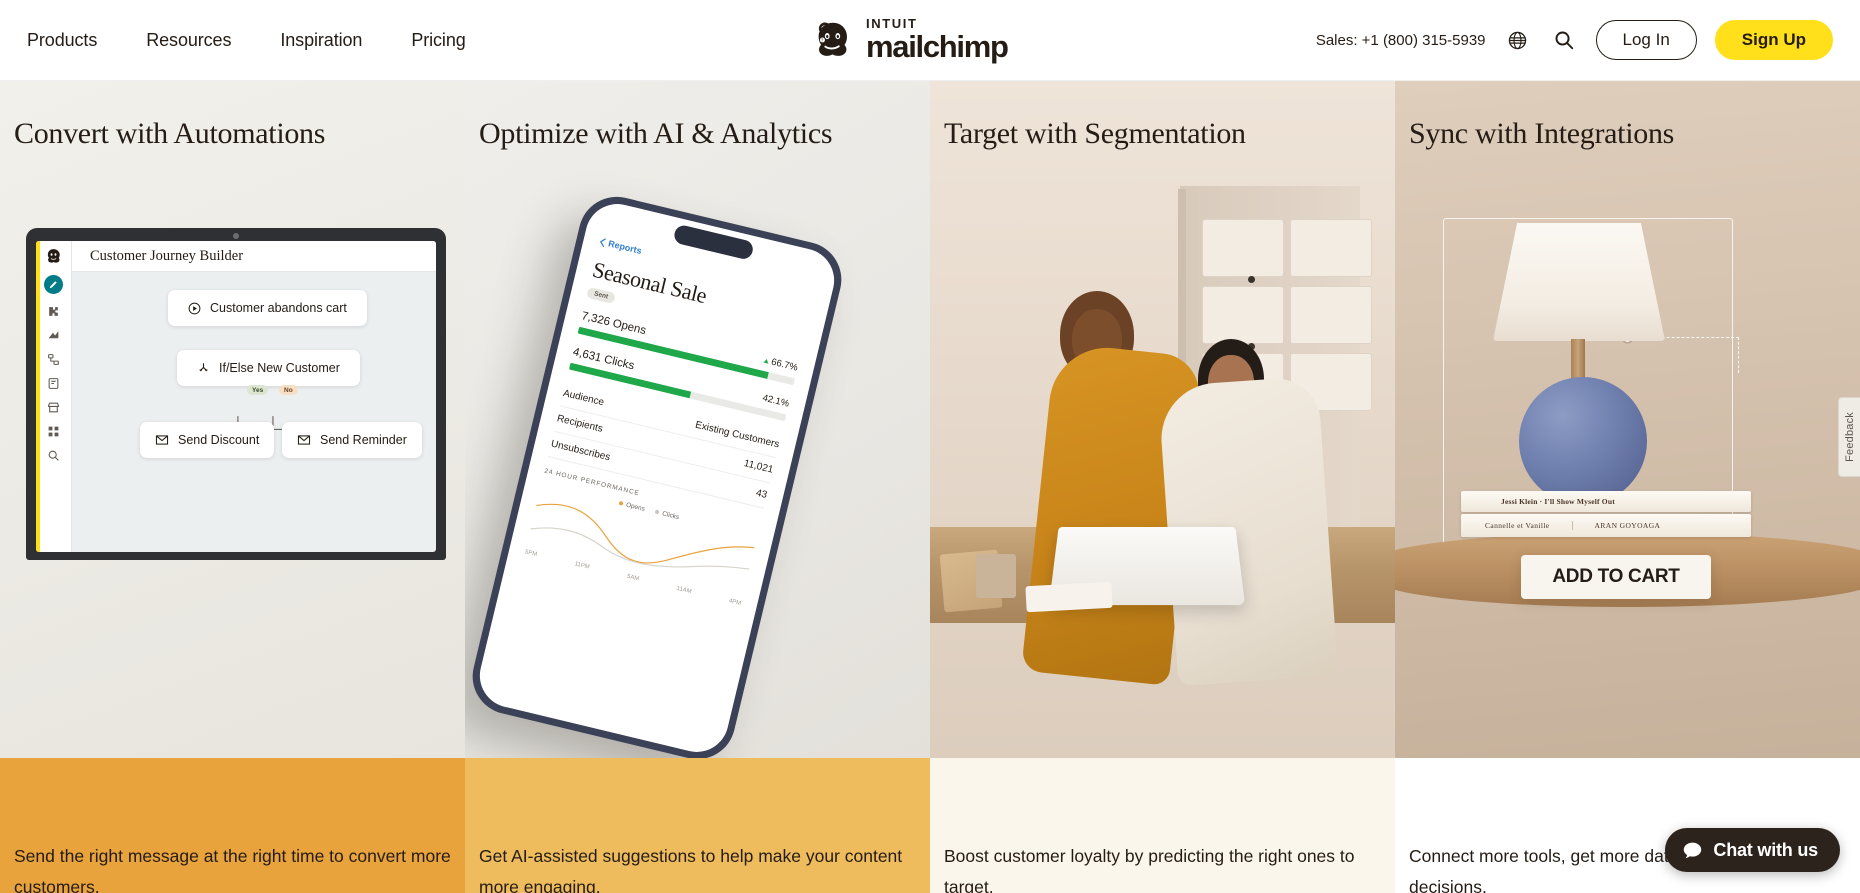  I want to click on primary-navigation: Products Resources Inspiration Pricing, so click(246, 40).